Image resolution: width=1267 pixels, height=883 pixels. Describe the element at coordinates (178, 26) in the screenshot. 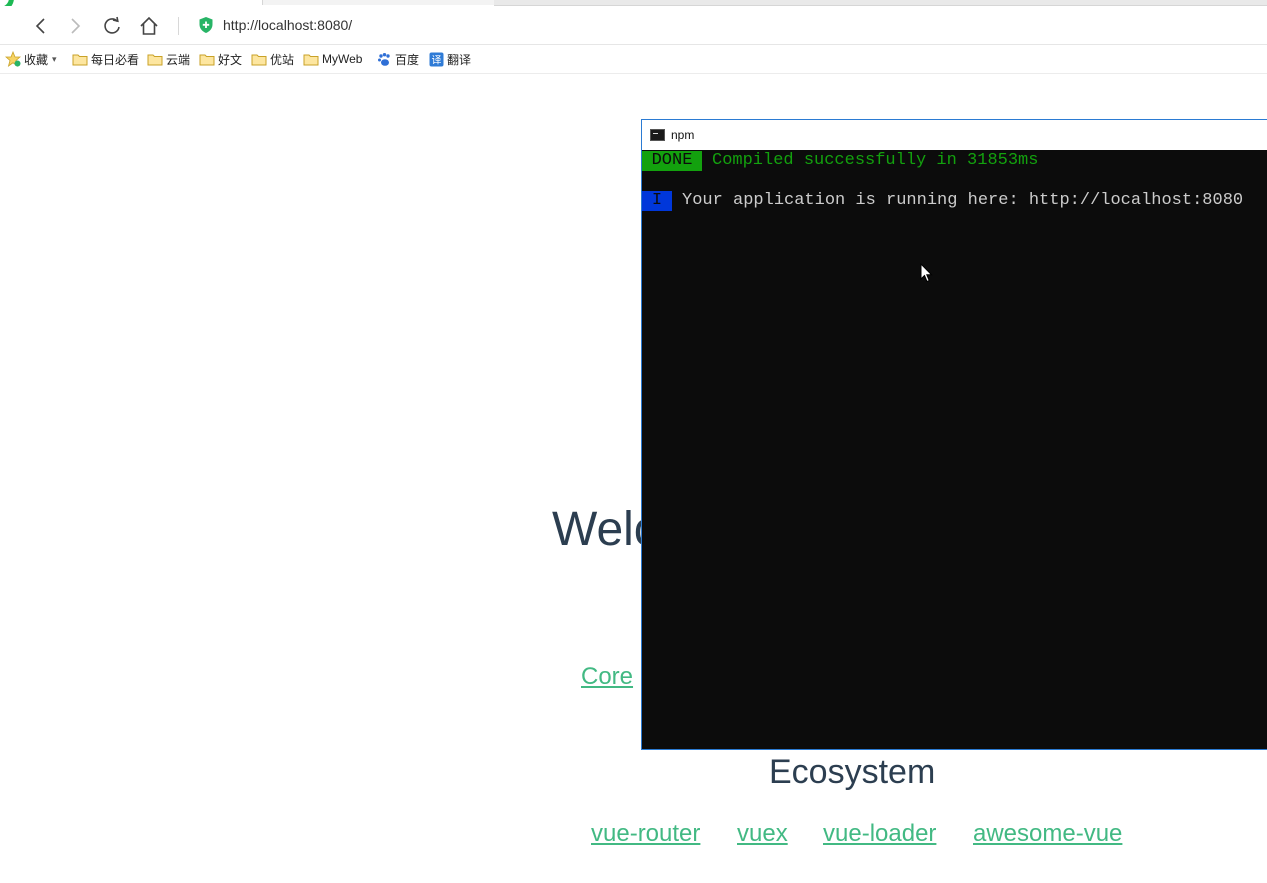

I see `toolbar-divider` at that location.